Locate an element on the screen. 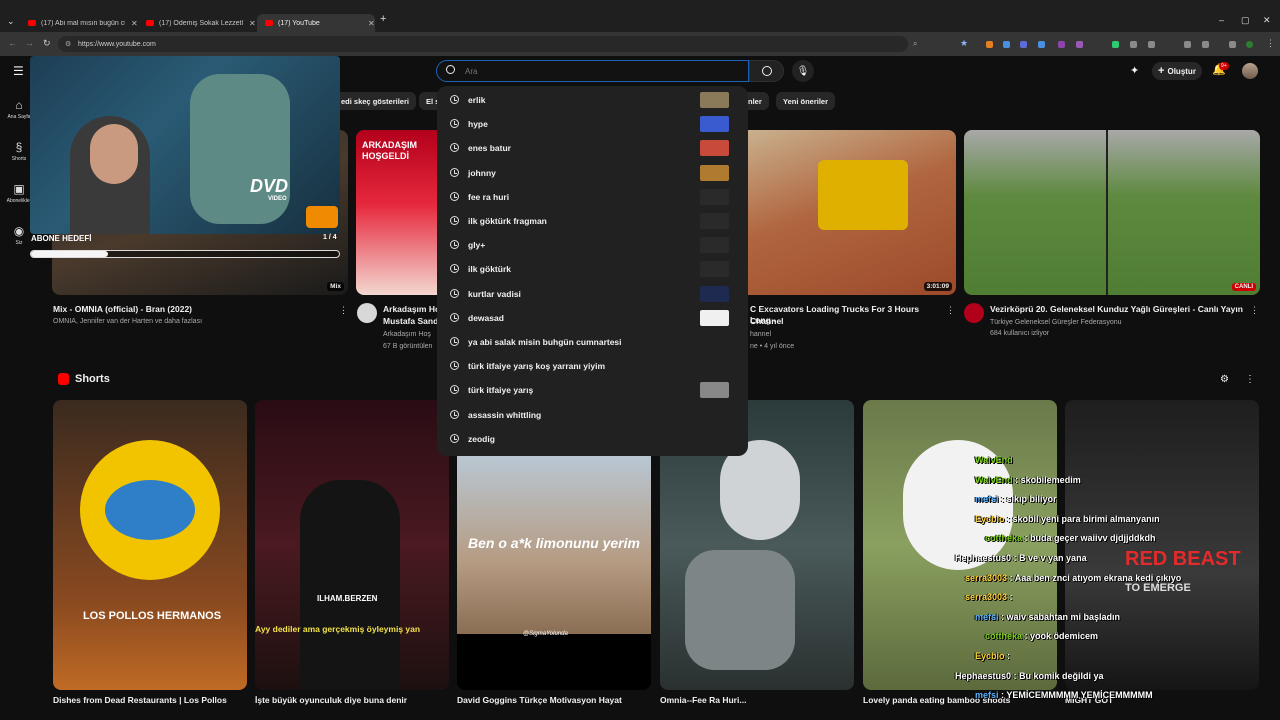 The image size is (1280, 720). video-title-line2: Mustafa Sand is located at coordinates (410, 321).